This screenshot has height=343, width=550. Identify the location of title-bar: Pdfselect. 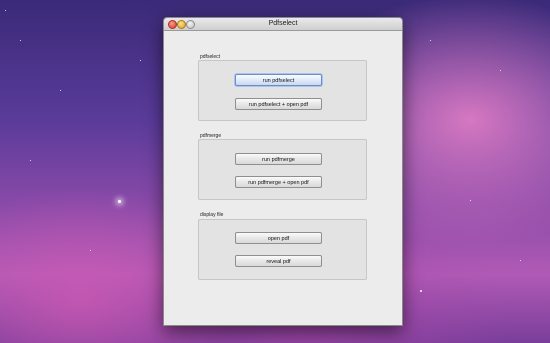
(283, 24).